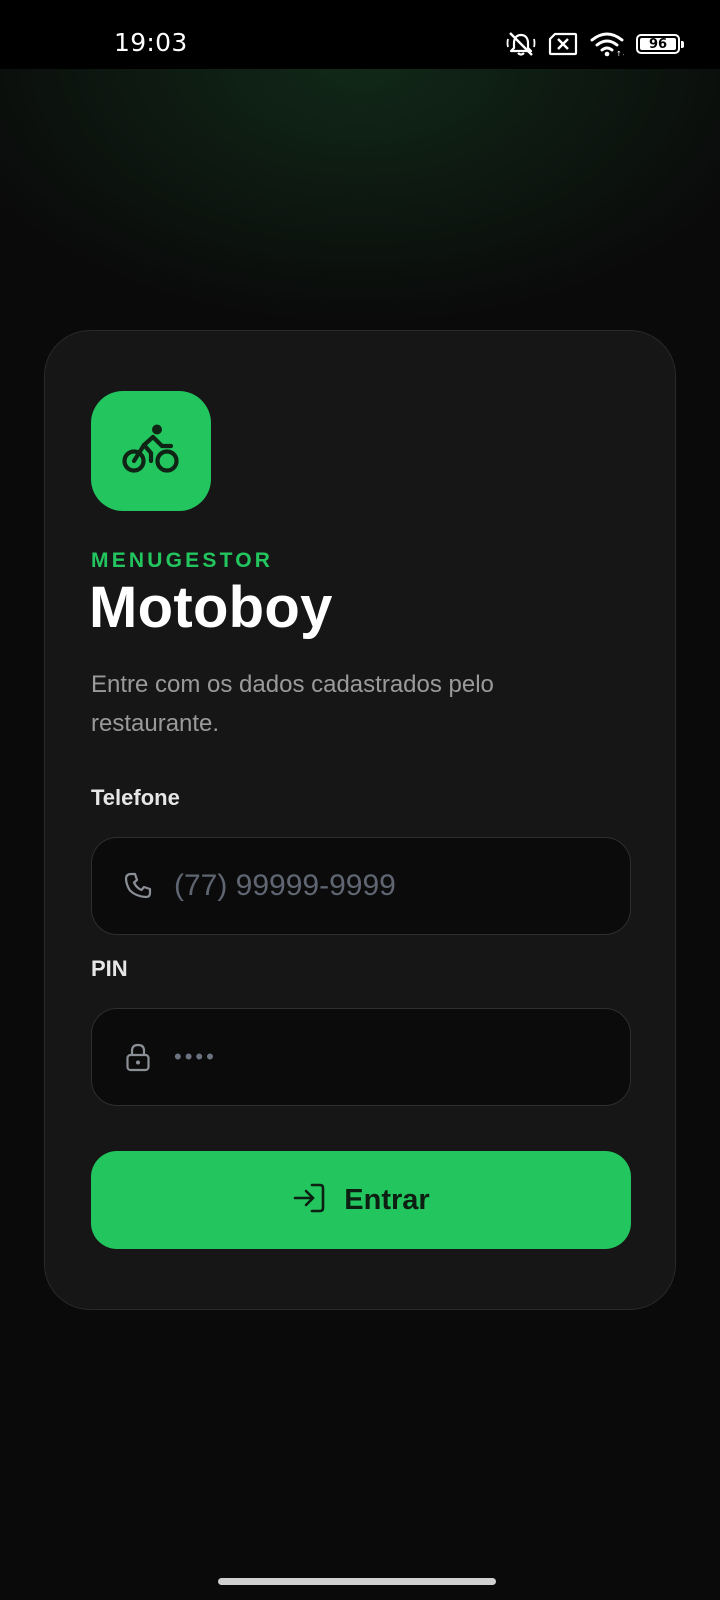  What do you see at coordinates (109, 968) in the screenshot?
I see `pin-label: PIN` at bounding box center [109, 968].